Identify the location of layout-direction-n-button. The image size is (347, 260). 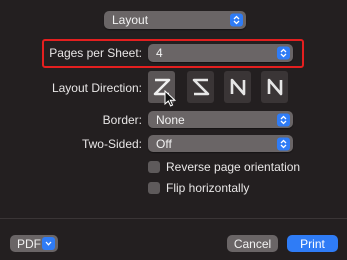
(237, 87).